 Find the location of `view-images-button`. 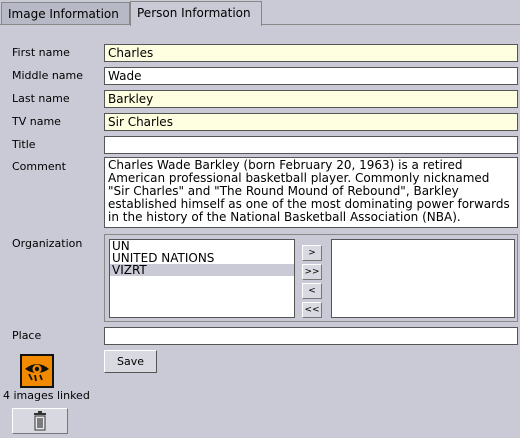

view-images-button is located at coordinates (37, 371).